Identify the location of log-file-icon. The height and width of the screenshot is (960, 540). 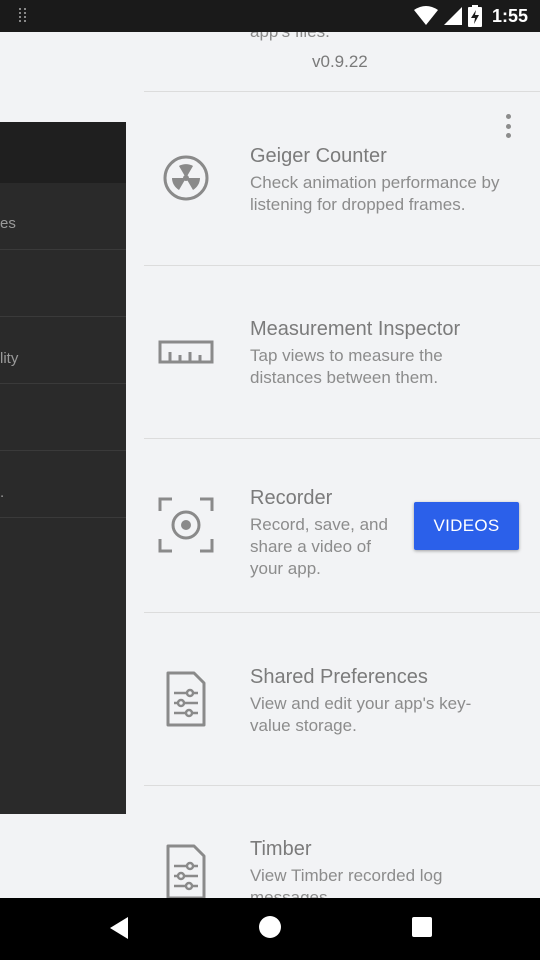
(186, 871).